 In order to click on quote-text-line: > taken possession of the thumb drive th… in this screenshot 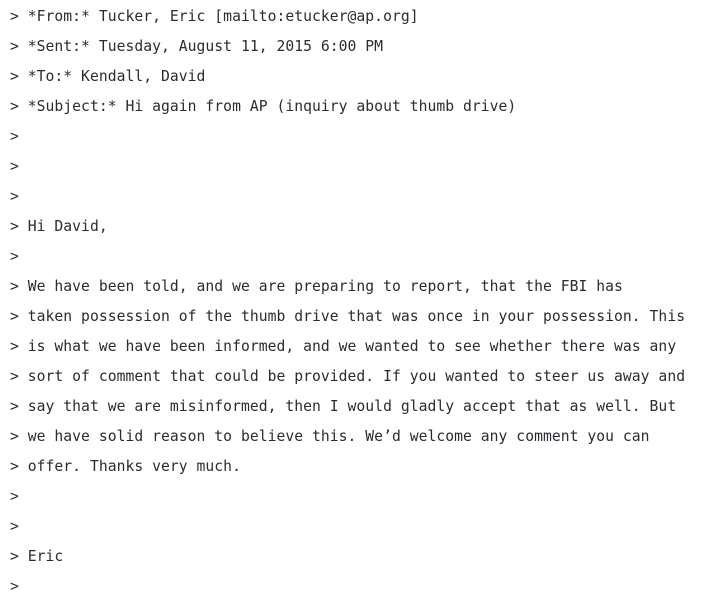, I will do `click(348, 316)`.